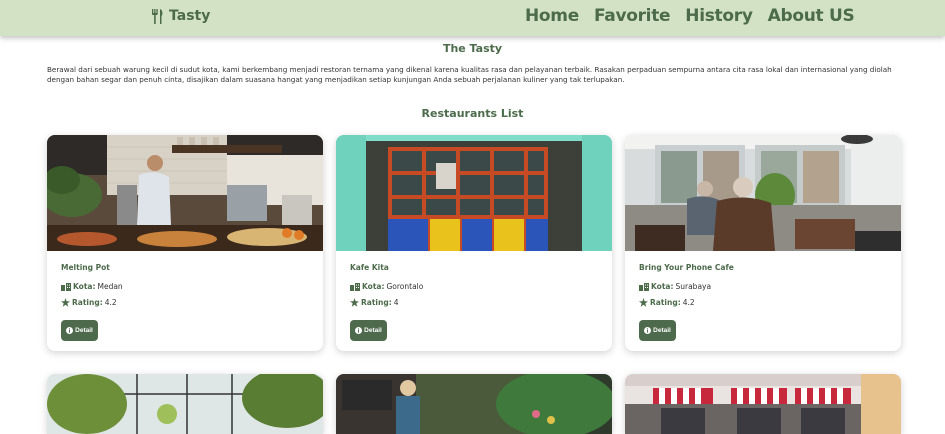 The image size is (945, 434). I want to click on city-value: Gorontalo, so click(405, 286).